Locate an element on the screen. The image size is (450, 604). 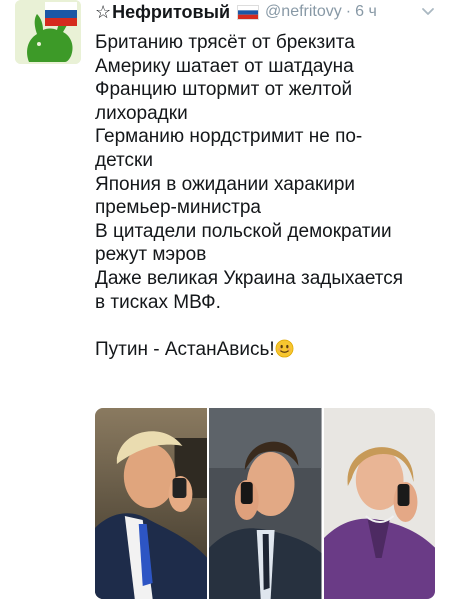
tweet-blank-line is located at coordinates (267, 326).